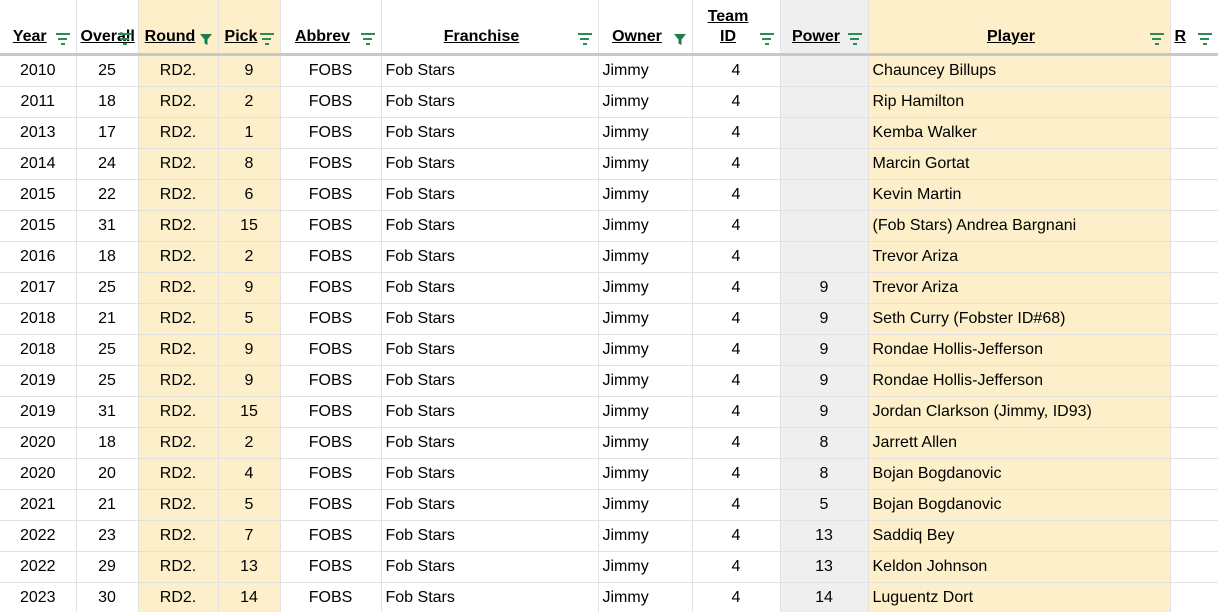 Image resolution: width=1218 pixels, height=612 pixels. What do you see at coordinates (107, 257) in the screenshot?
I see `cell-overall: 18` at bounding box center [107, 257].